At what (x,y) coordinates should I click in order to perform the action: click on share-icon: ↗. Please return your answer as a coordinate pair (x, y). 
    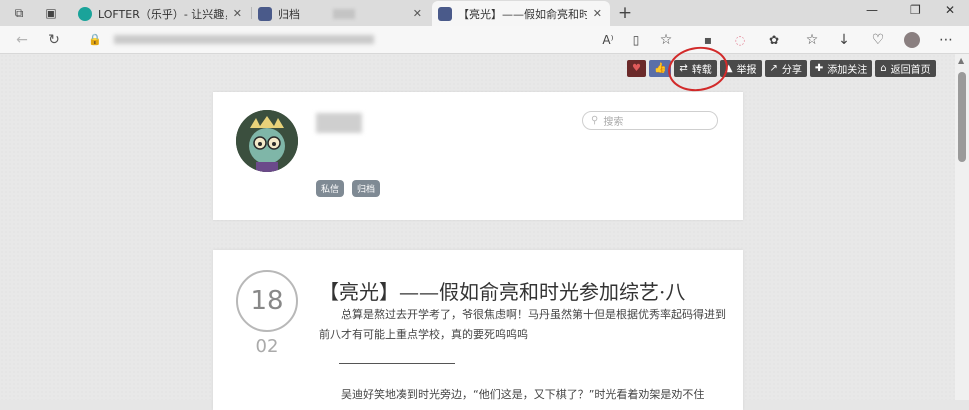
    Looking at the image, I should click on (773, 68).